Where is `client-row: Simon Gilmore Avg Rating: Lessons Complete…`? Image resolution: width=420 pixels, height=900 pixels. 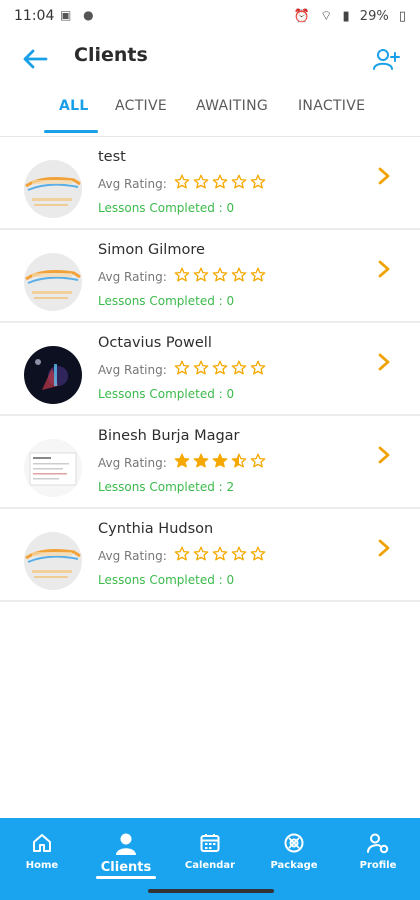 client-row: Simon Gilmore Avg Rating: Lessons Complete… is located at coordinates (210, 276).